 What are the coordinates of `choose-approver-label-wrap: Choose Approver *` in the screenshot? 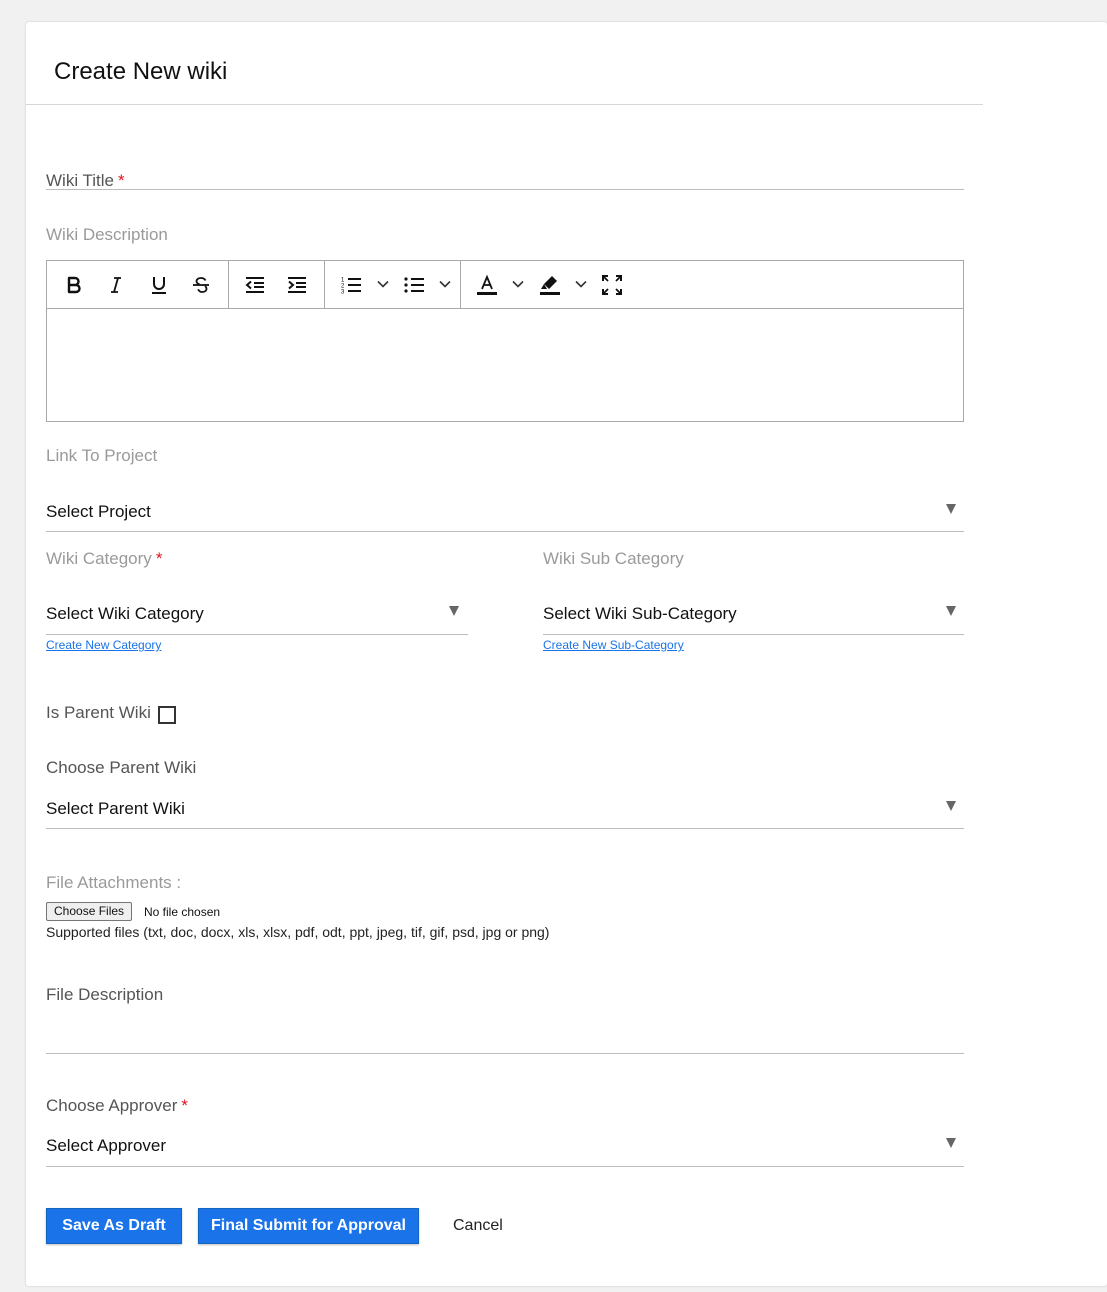 It's located at (117, 1106).